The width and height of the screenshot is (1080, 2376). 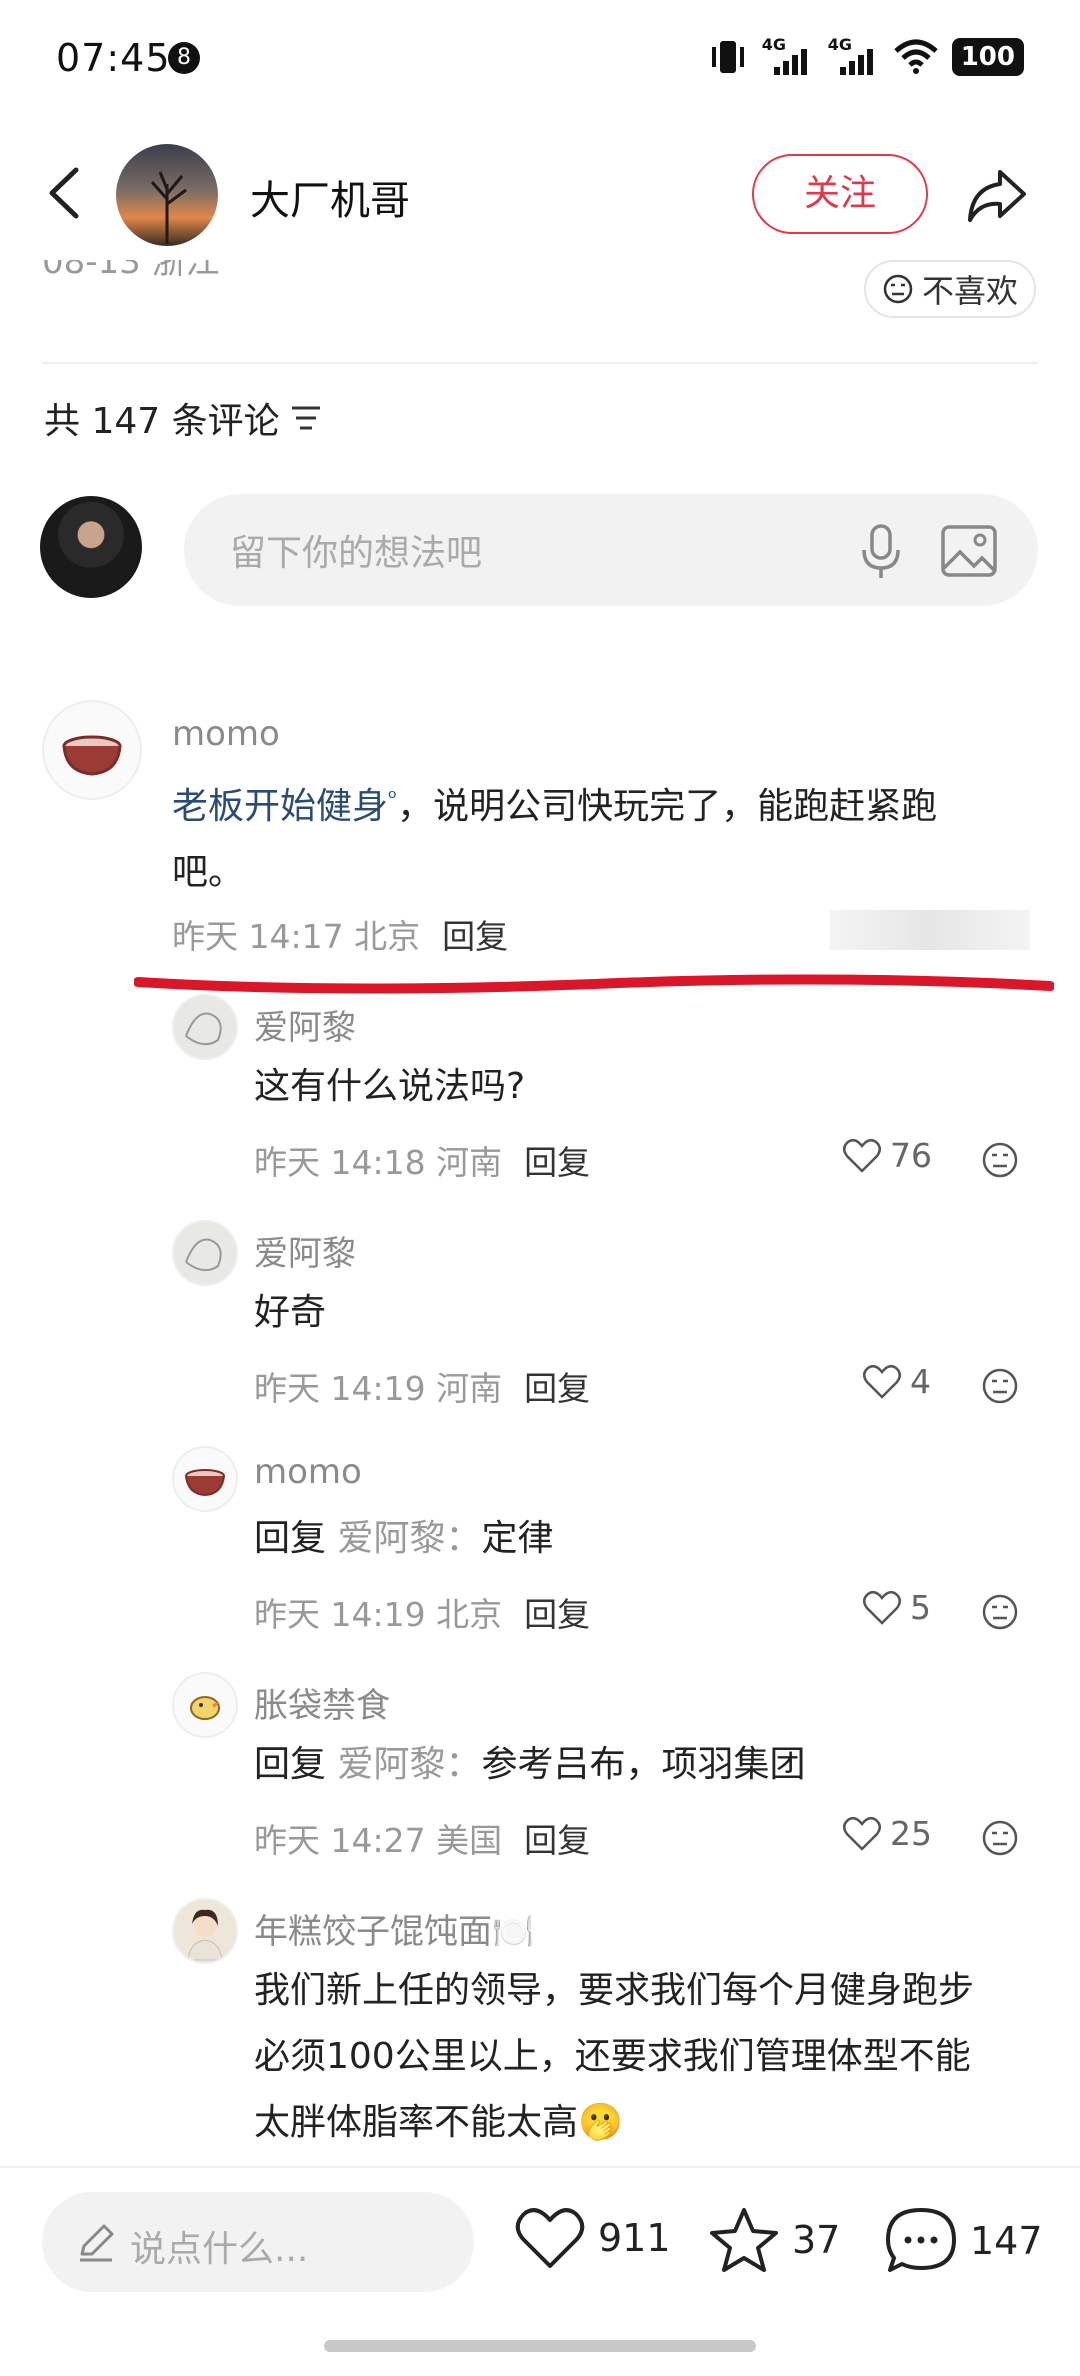 I want to click on reply-meta: 昨天 14:27 美国 回复, so click(x=422, y=1838).